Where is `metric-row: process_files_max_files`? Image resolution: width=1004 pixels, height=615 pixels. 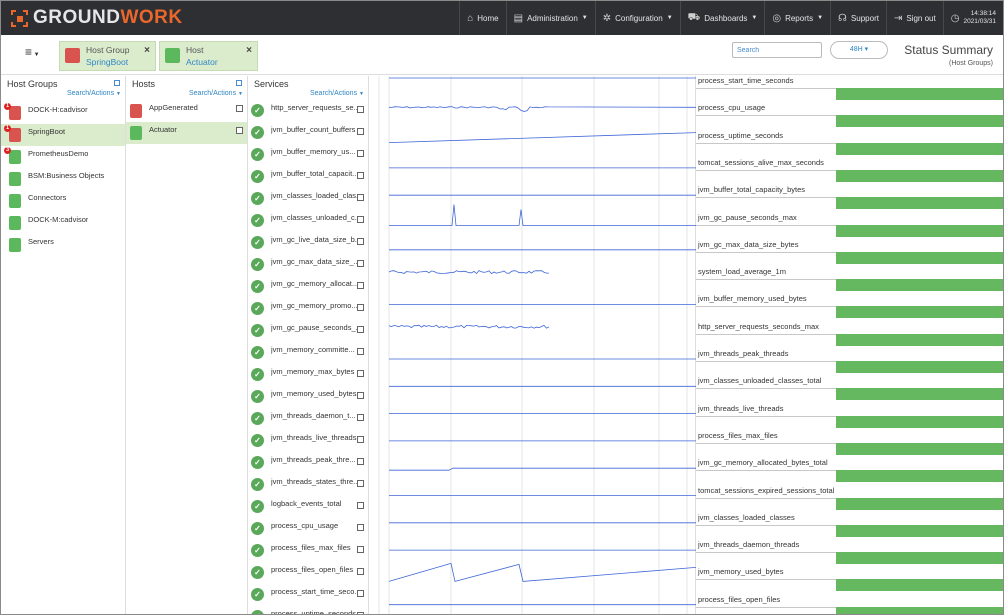 metric-row: process_files_max_files is located at coordinates (849, 444).